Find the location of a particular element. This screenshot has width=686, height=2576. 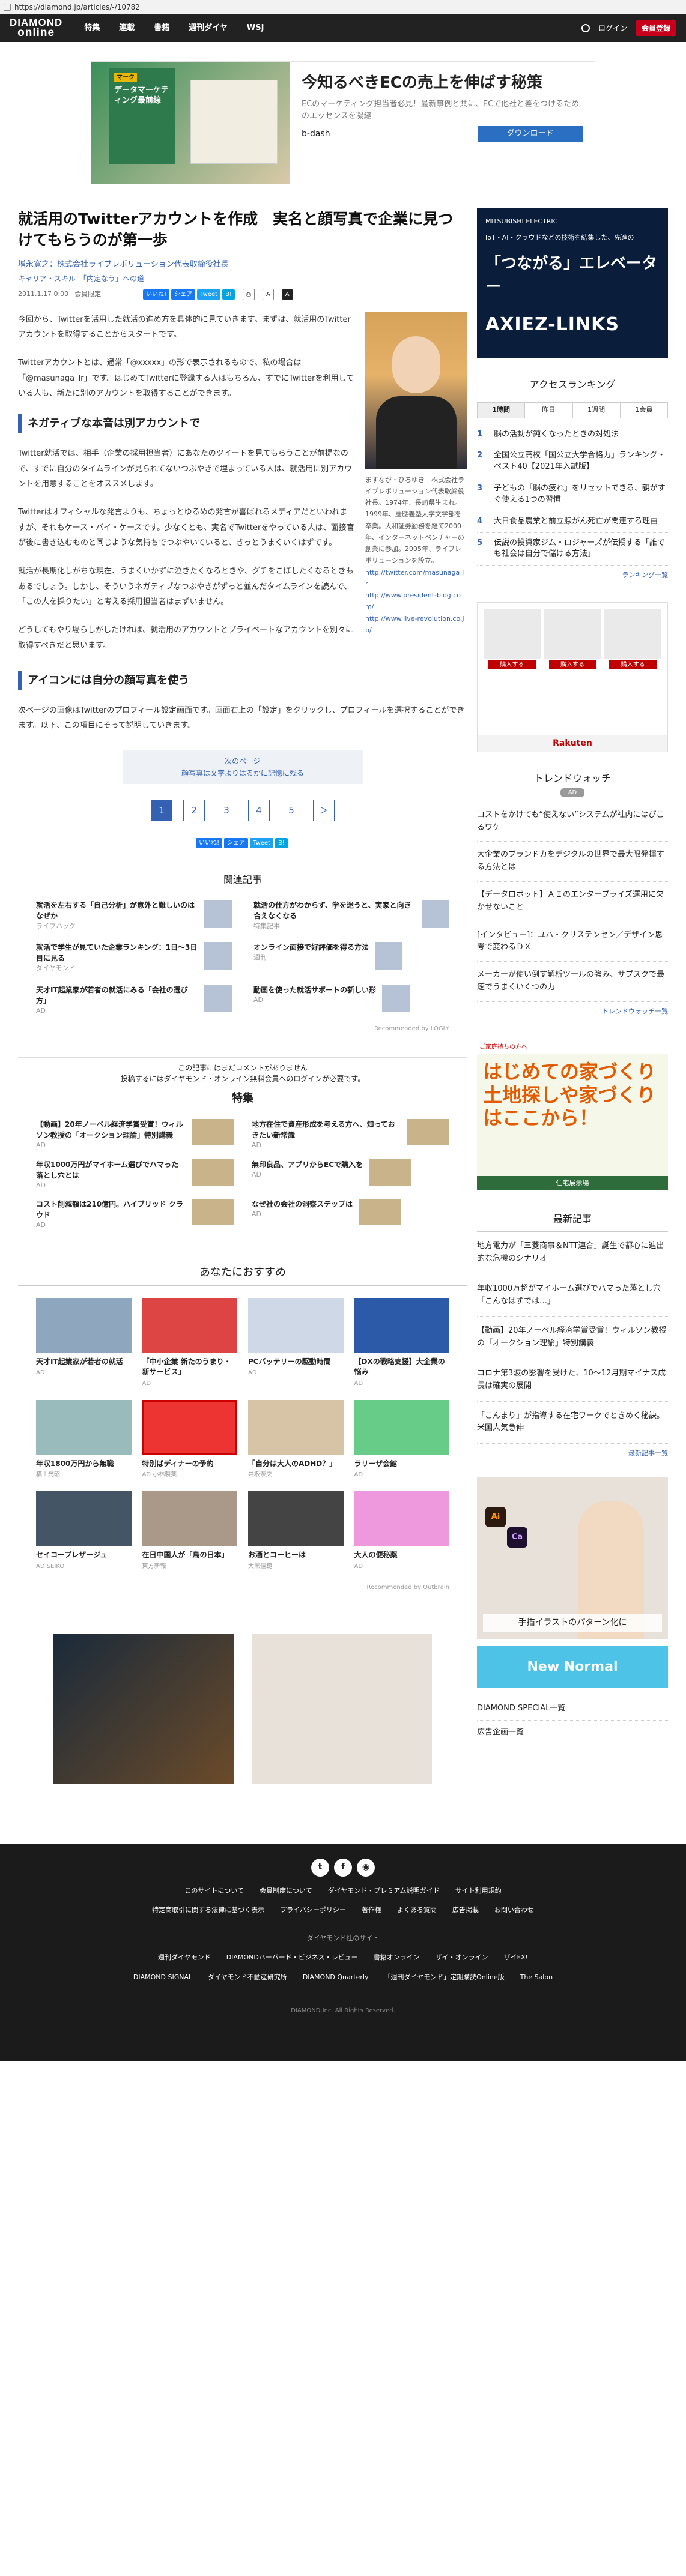

hatena-button: B! is located at coordinates (228, 294).